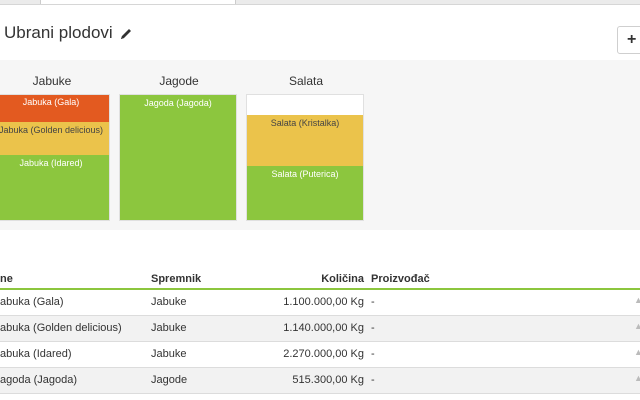  I want to click on table-row: abuka (Gala) Jabuke 1.100.000,00 Kg - ▲, so click(320, 303).